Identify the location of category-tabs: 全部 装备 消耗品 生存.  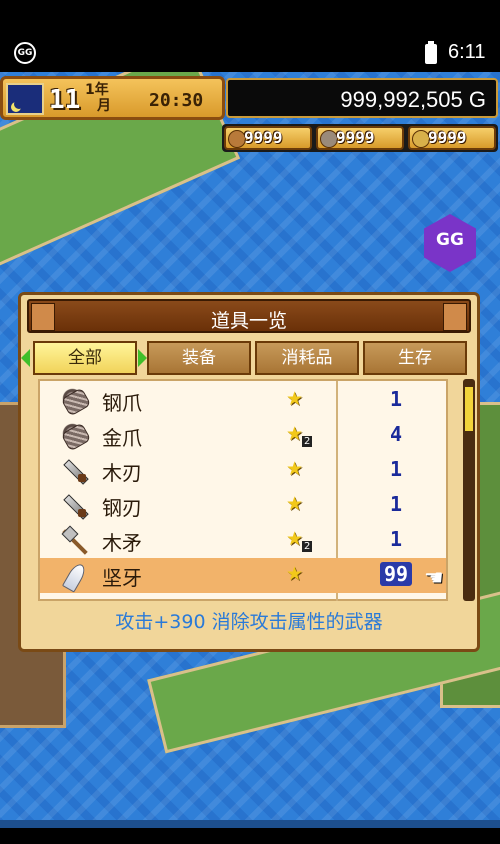
(247, 358).